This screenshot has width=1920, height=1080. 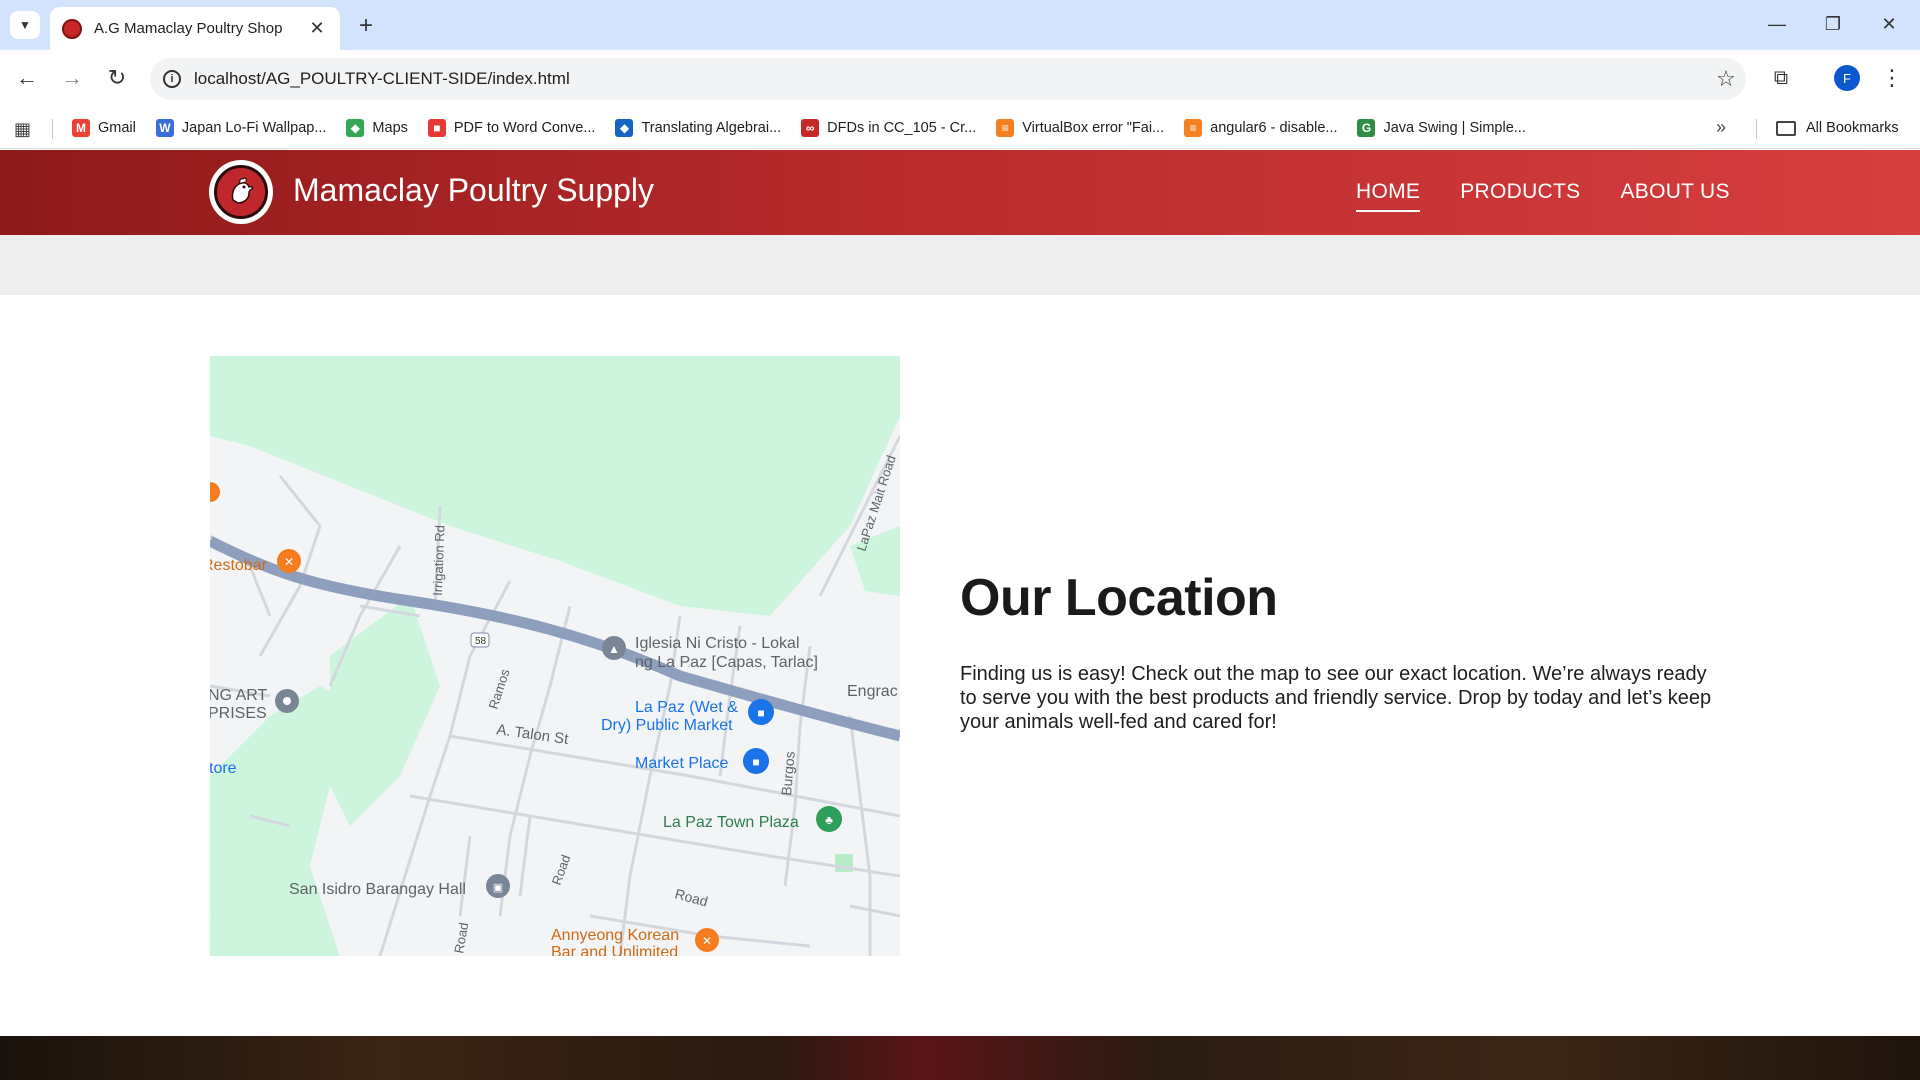 What do you see at coordinates (1388, 196) in the screenshot?
I see `nav-home: HOME` at bounding box center [1388, 196].